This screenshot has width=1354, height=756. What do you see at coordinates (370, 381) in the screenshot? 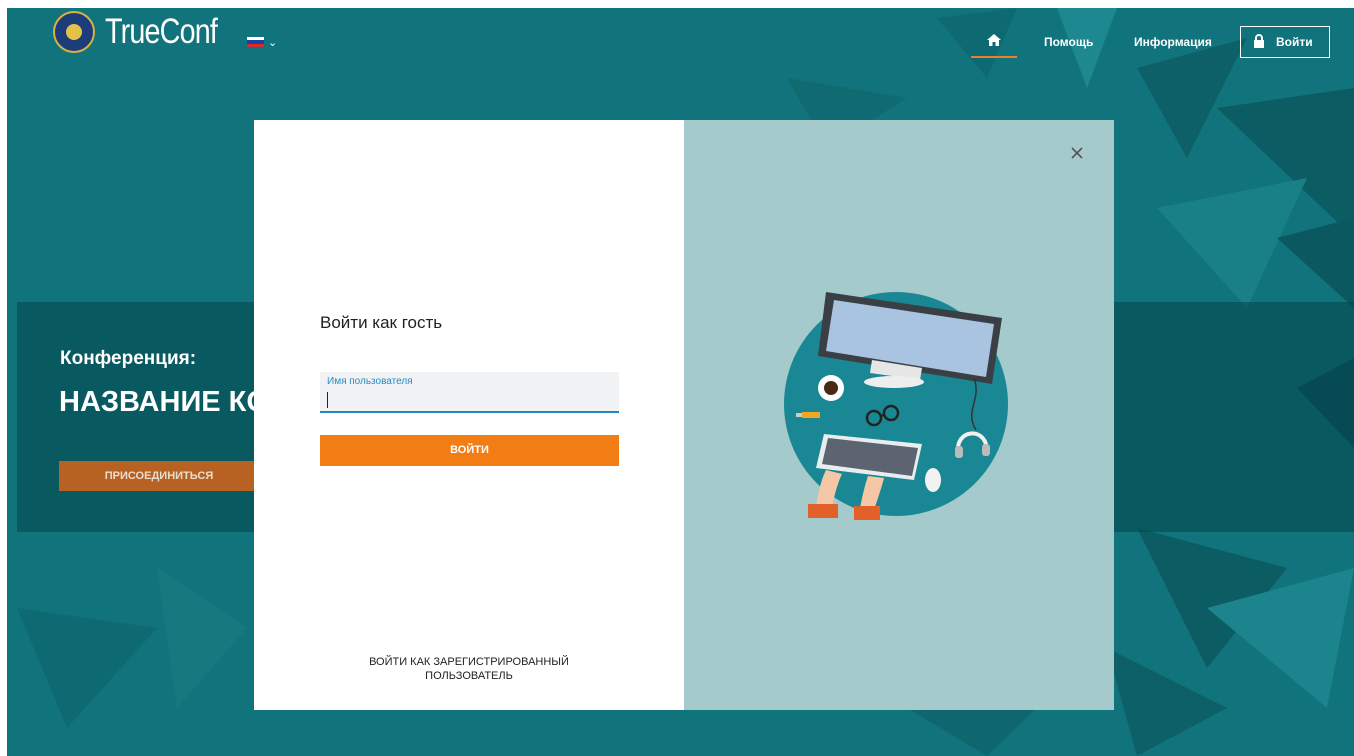
I see `username-label: Имя пользователя` at bounding box center [370, 381].